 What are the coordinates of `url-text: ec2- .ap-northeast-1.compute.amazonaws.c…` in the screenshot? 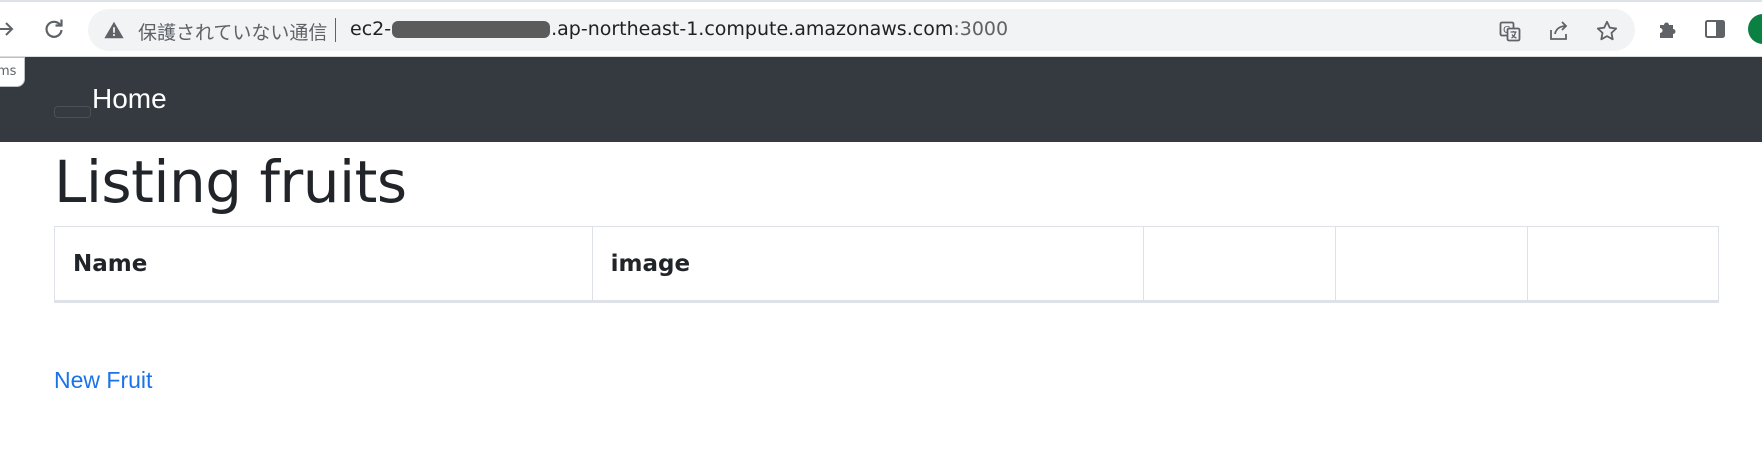 It's located at (679, 29).